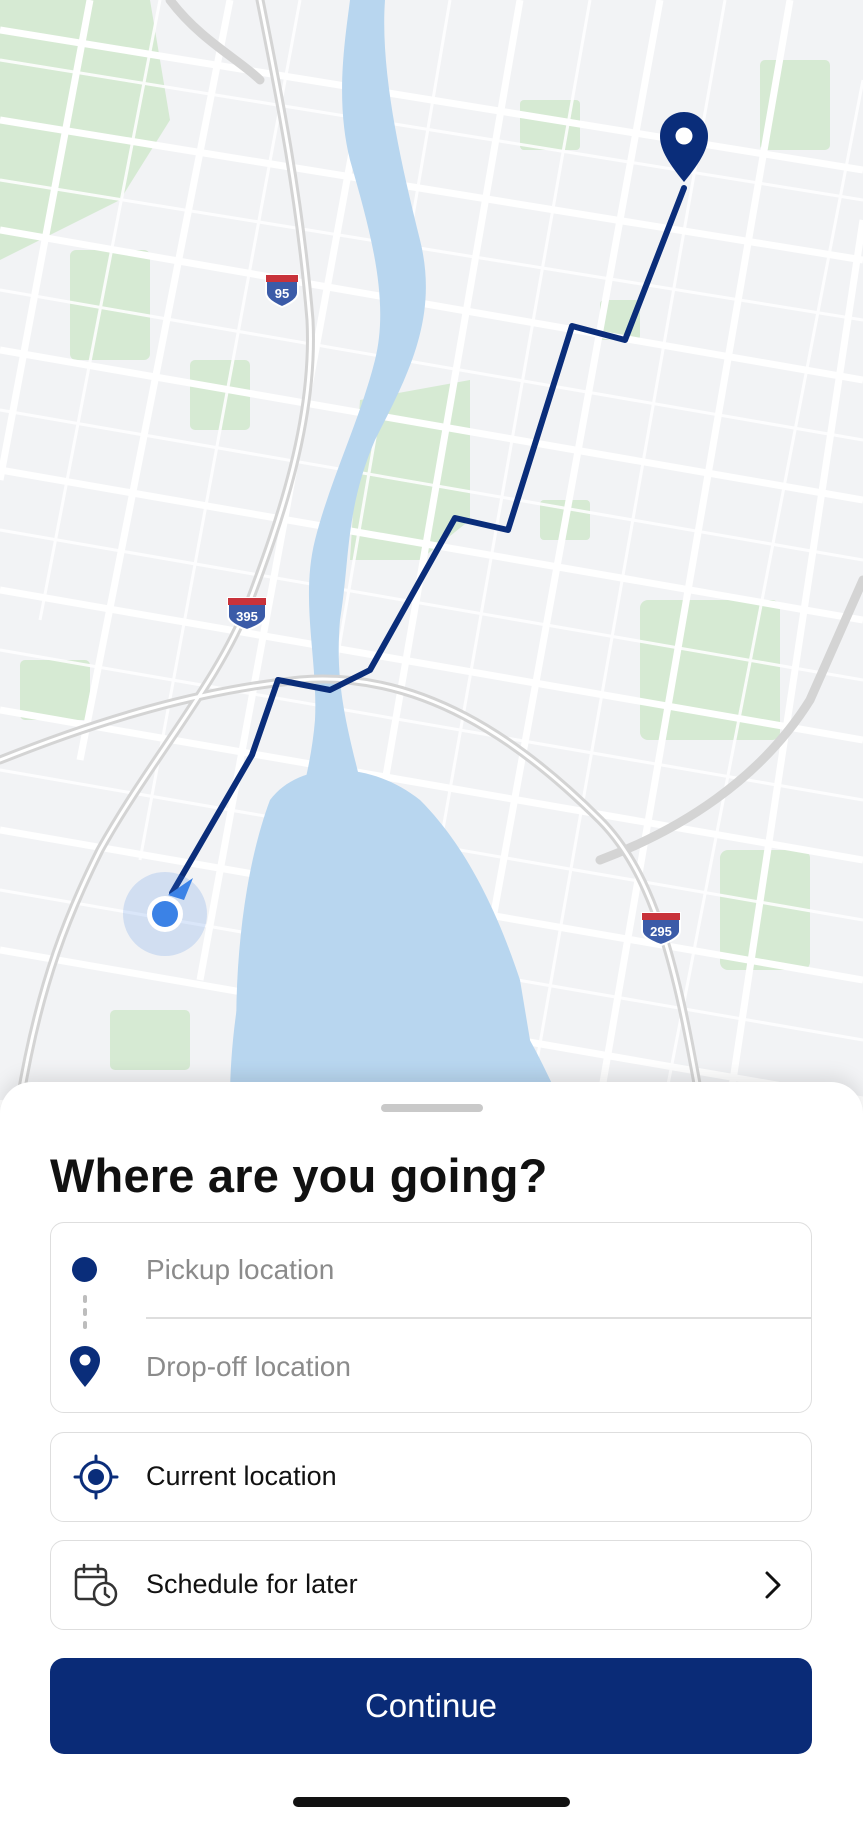  What do you see at coordinates (299, 1175) in the screenshot?
I see `page-title: Where are you going?` at bounding box center [299, 1175].